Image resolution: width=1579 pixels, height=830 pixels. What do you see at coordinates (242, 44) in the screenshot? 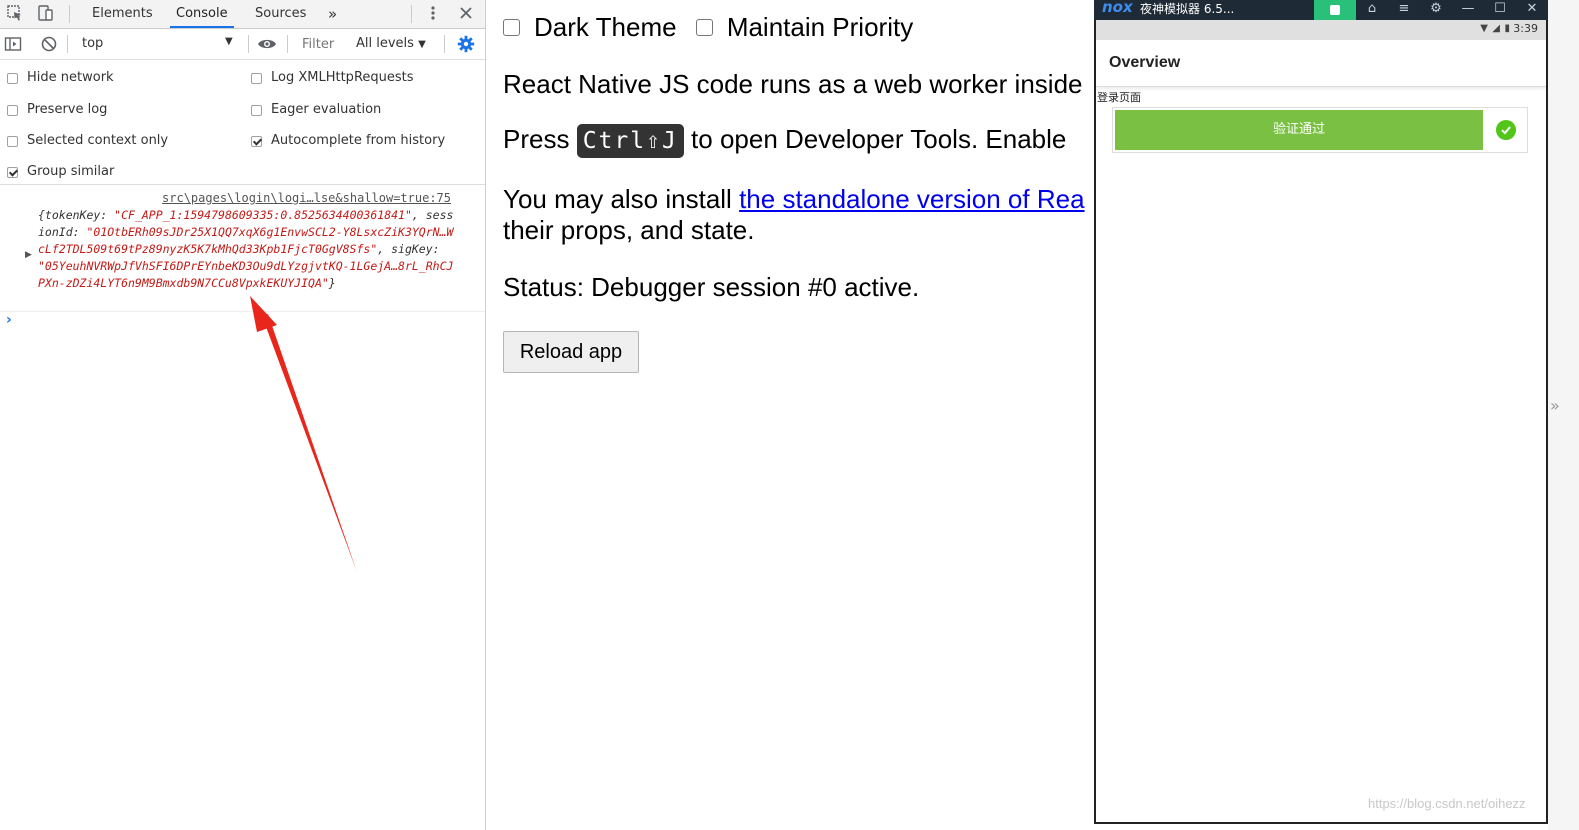
I see `console-toolbar: top ▼ All levels ▼` at bounding box center [242, 44].